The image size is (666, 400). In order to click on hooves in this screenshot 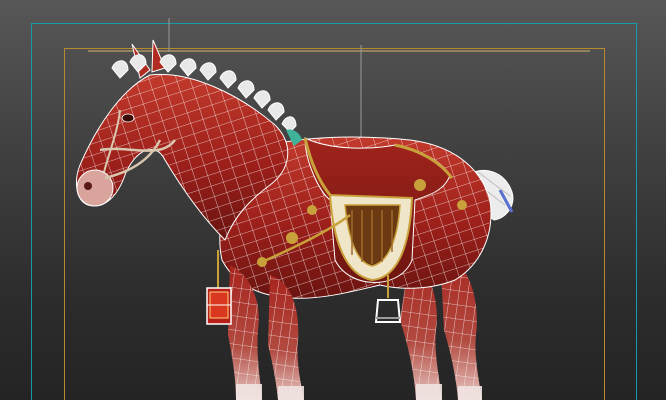, I will do `click(359, 392)`.